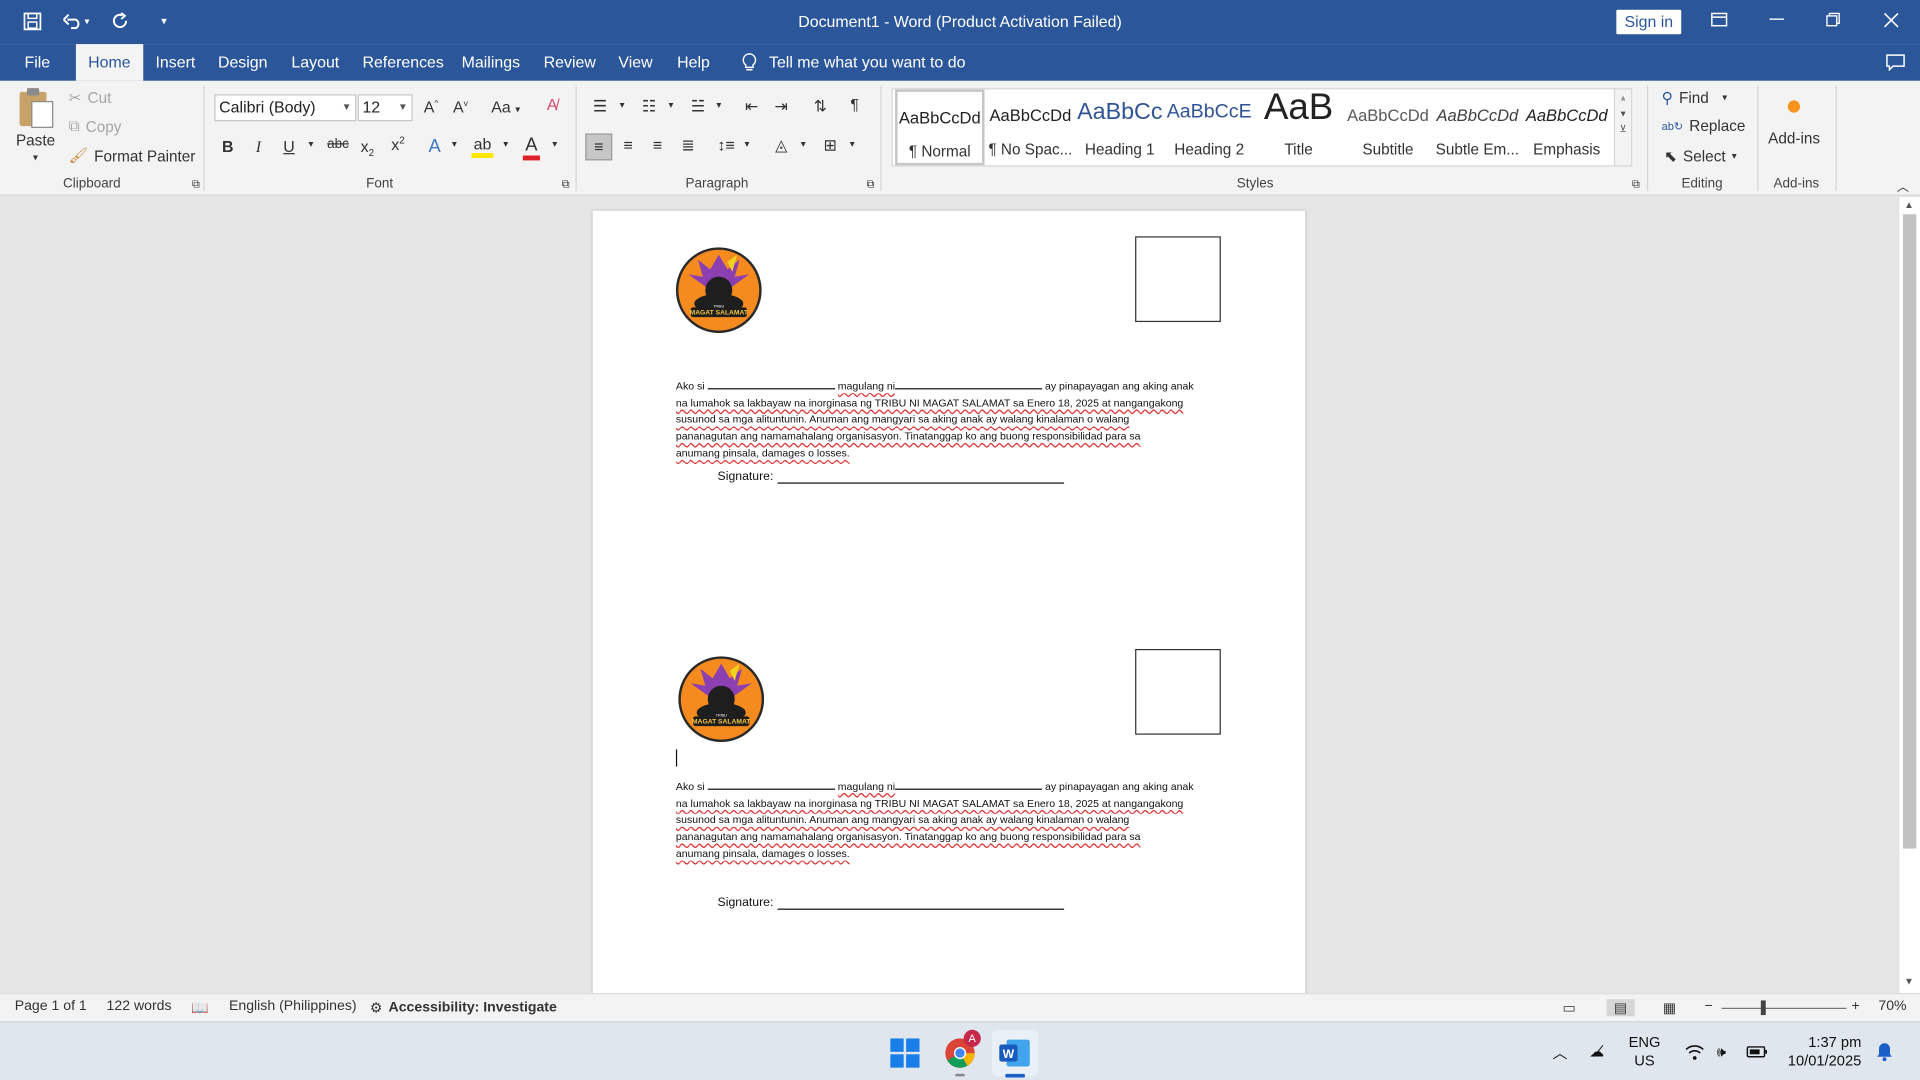  What do you see at coordinates (258, 147) in the screenshot?
I see `italic-icon: I` at bounding box center [258, 147].